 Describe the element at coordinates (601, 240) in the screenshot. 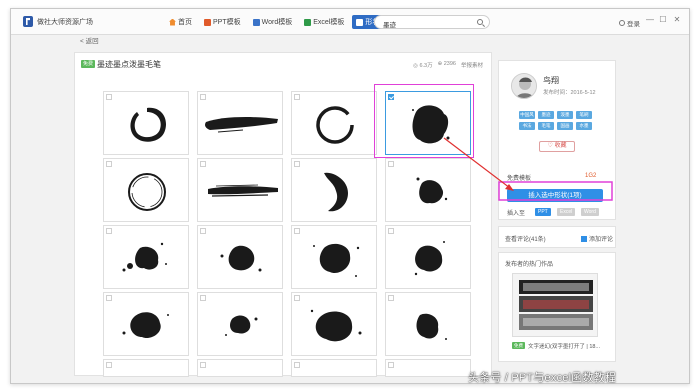

I see `add-comment-label: 添加评论` at that location.